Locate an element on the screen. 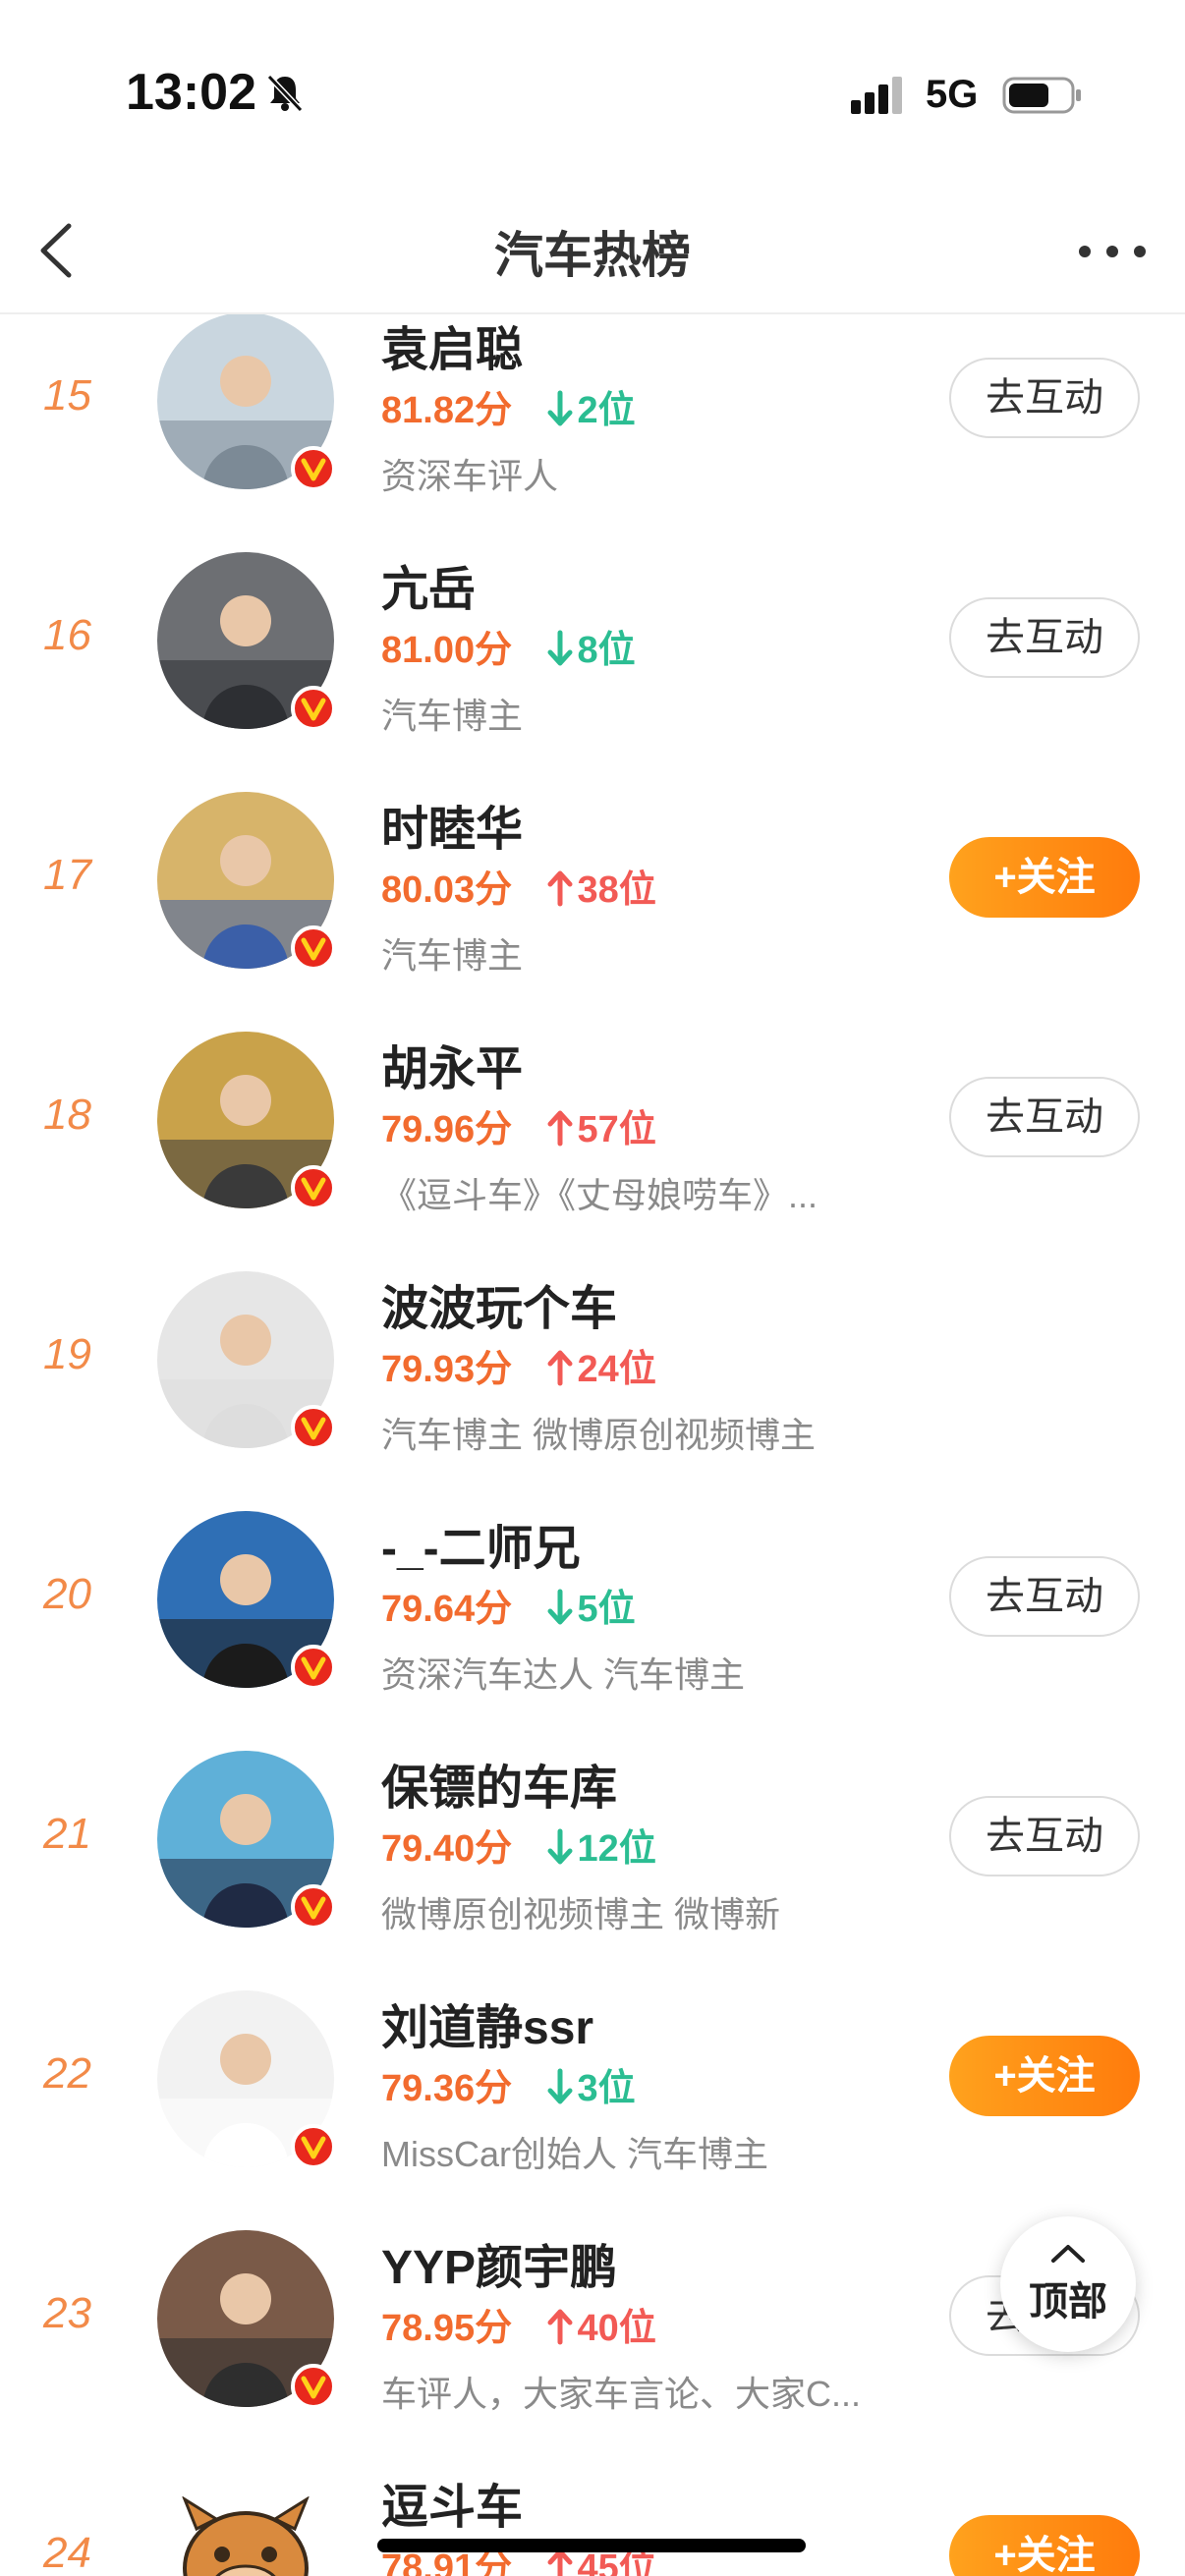  list-item: 16 亢岳 81.00分 8位 汽车博主 去互动 is located at coordinates (592, 662).